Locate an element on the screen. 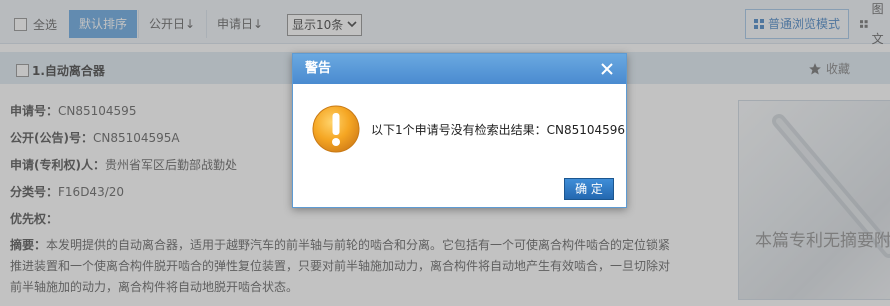 The image size is (890, 306). dialog-titlebar: 警告 is located at coordinates (459, 69).